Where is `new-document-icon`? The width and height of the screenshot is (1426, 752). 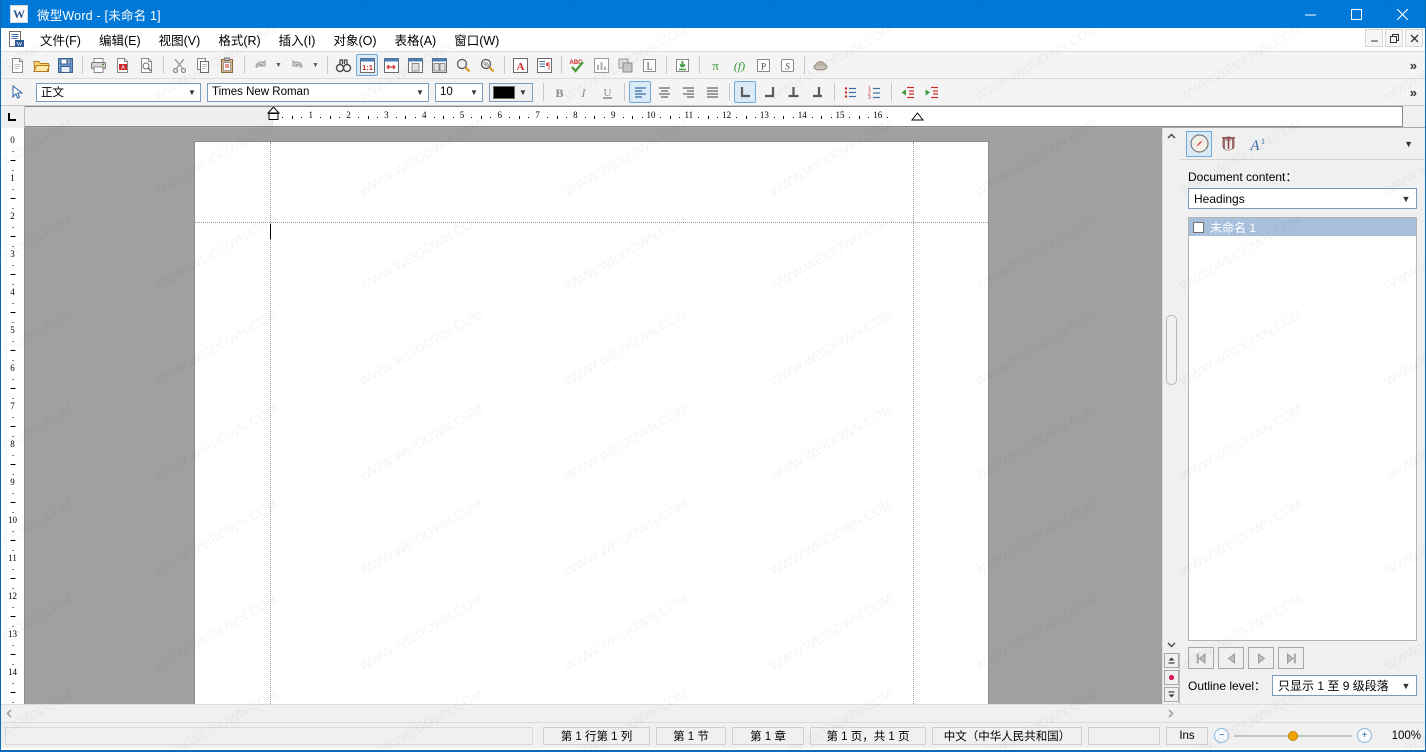 new-document-icon is located at coordinates (17, 65).